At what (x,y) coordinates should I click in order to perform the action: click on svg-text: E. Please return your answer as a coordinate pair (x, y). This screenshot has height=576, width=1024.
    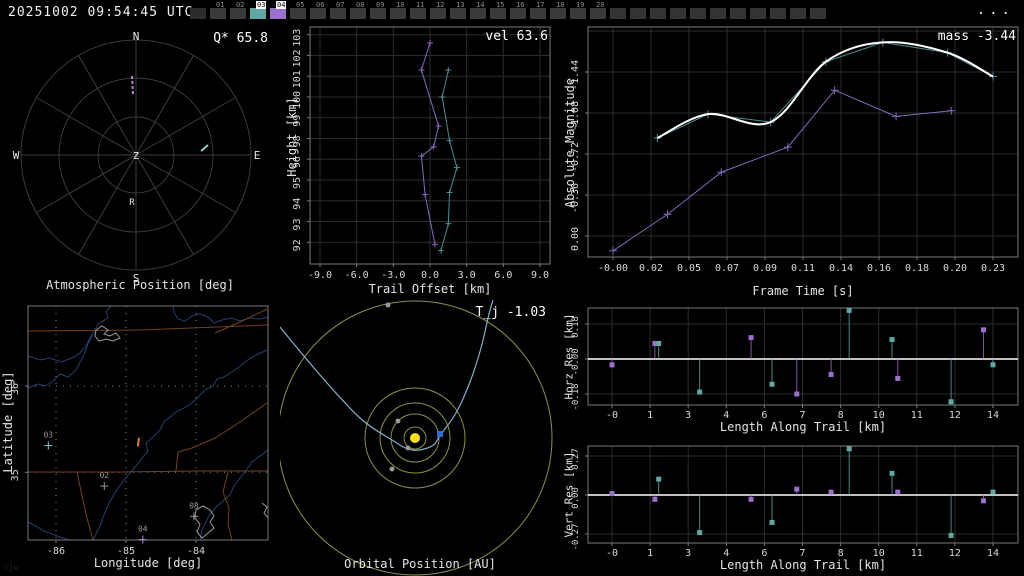
    Looking at the image, I should click on (257, 155).